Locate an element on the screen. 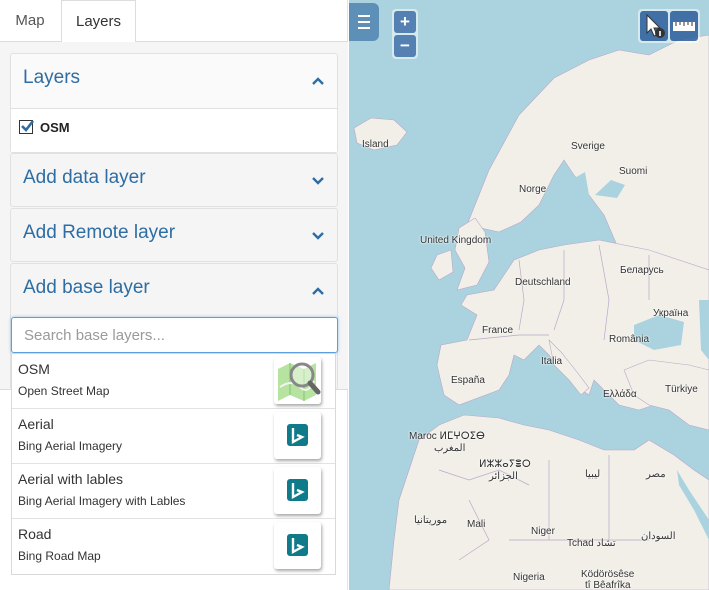  result-description: Bing Road Map is located at coordinates (59, 556).